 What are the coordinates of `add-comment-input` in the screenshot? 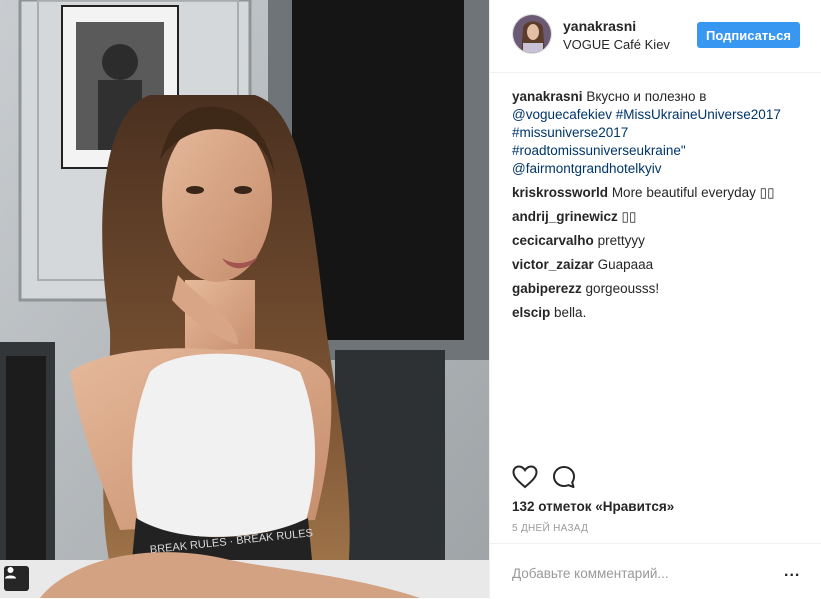 It's located at (637, 573).